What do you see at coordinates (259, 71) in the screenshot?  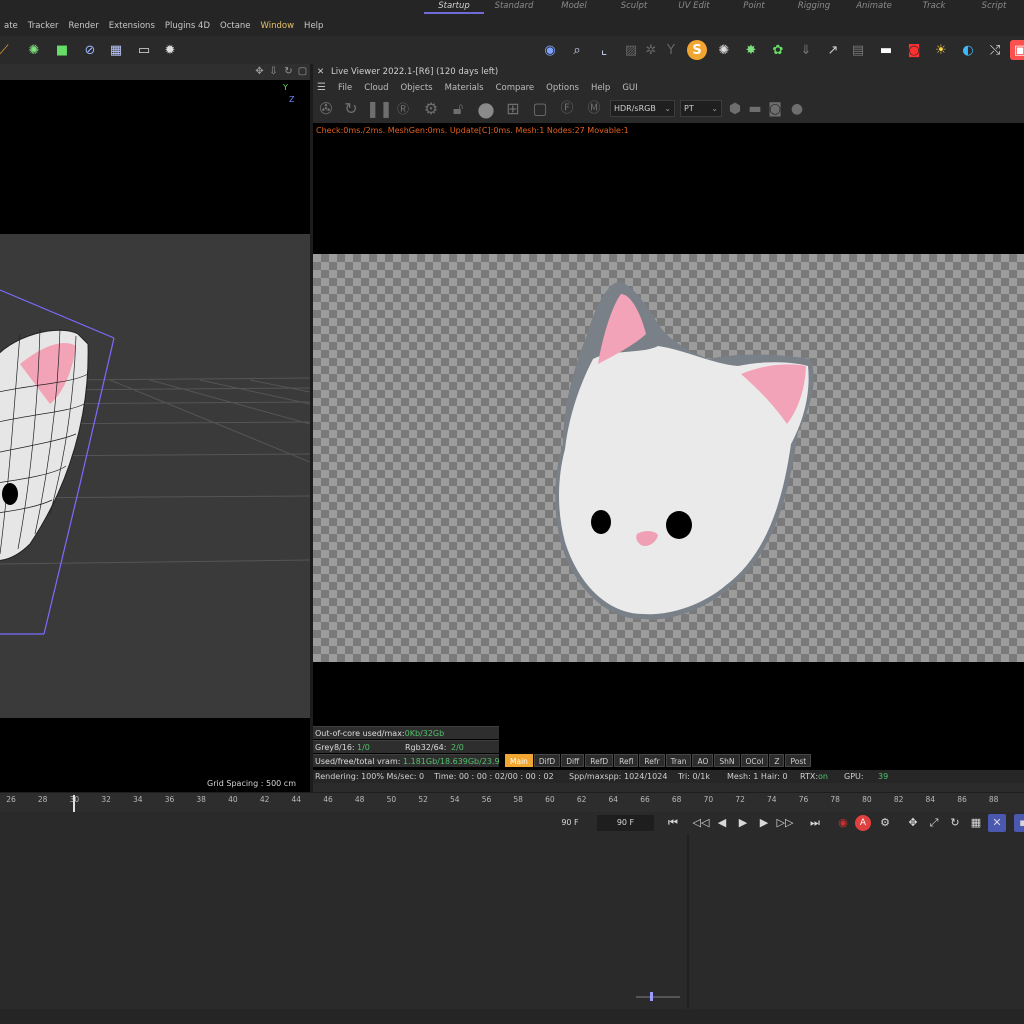 I see `pan-icon: ✥` at bounding box center [259, 71].